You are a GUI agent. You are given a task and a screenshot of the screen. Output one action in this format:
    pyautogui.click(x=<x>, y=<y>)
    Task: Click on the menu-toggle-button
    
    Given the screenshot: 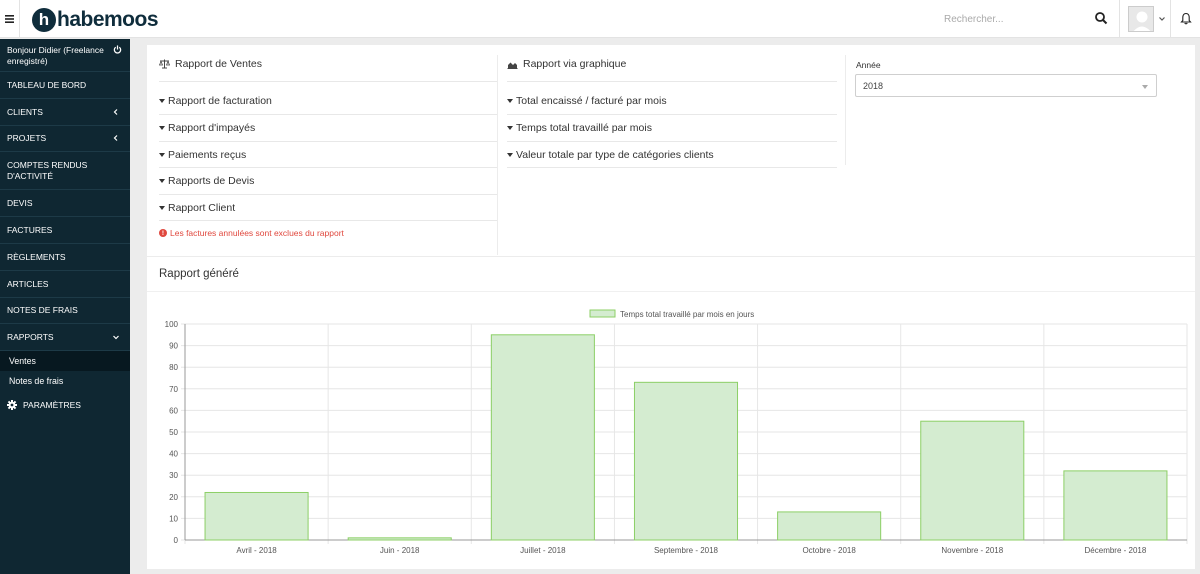 What is the action you would take?
    pyautogui.click(x=10, y=19)
    